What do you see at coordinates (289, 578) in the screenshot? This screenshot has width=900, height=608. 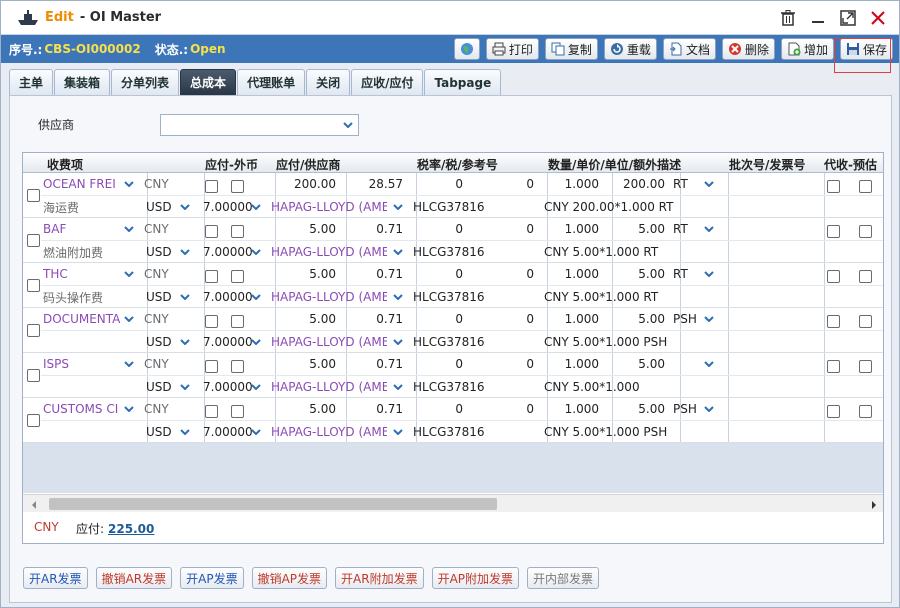 I see `invoice-button-3: 撤销AP发票` at bounding box center [289, 578].